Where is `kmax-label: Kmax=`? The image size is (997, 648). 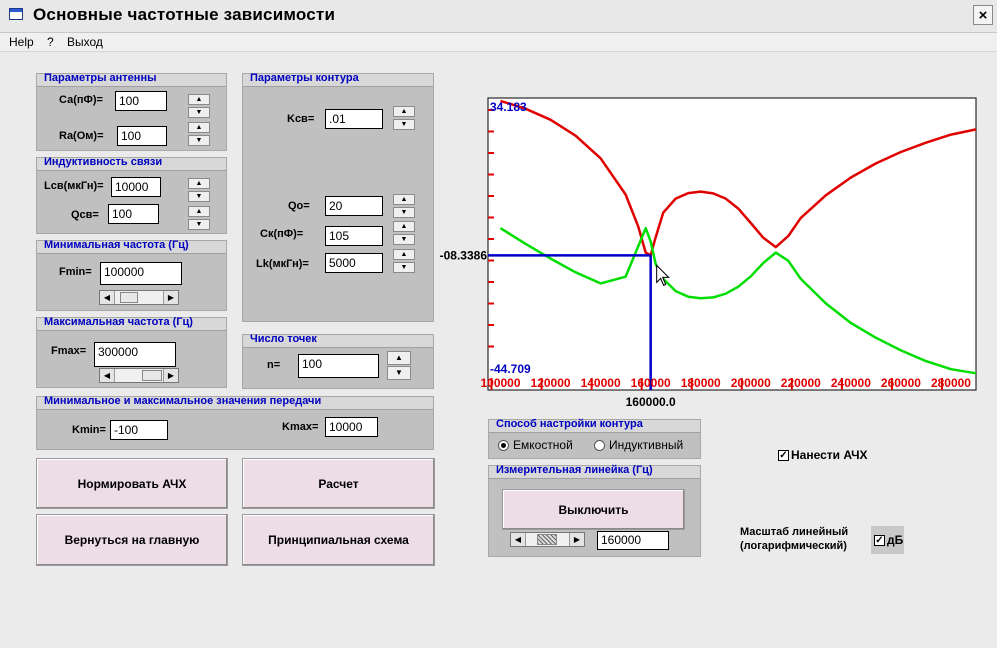 kmax-label: Kmax= is located at coordinates (300, 427).